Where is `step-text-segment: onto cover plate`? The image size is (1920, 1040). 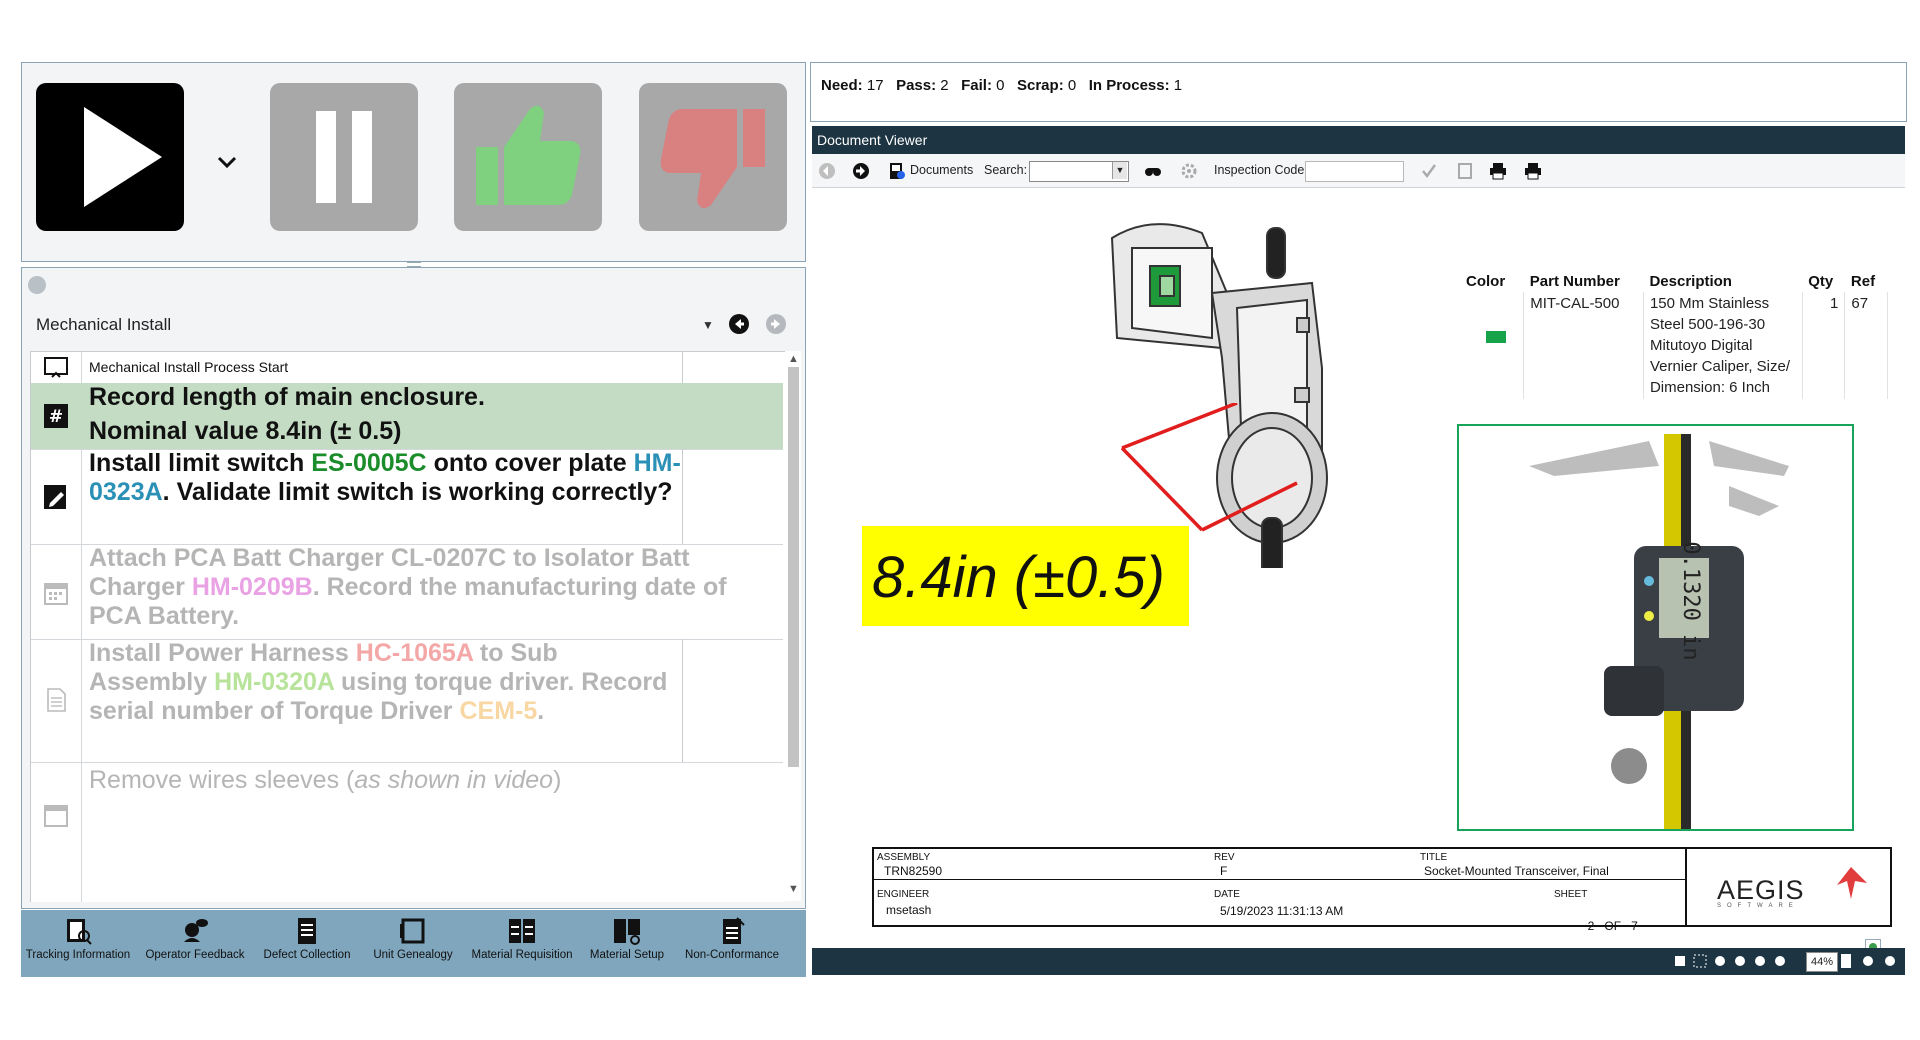
step-text-segment: onto cover plate is located at coordinates (530, 463).